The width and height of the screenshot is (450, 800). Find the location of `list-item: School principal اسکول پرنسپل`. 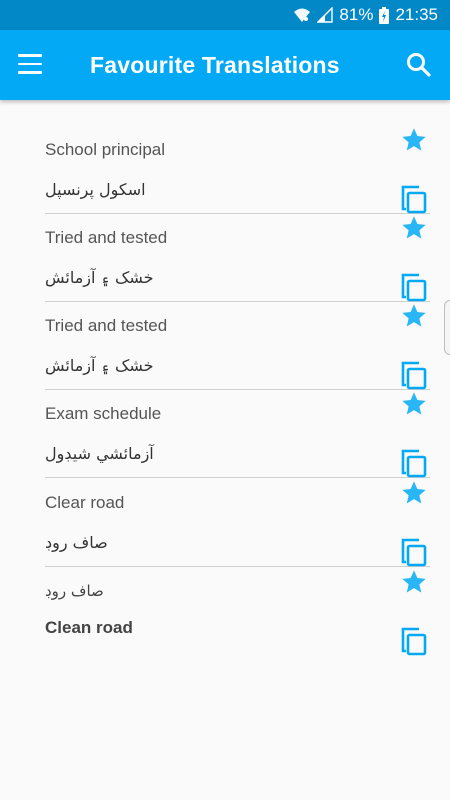

list-item: School principal اسکول پرنسپل is located at coordinates (237, 170).